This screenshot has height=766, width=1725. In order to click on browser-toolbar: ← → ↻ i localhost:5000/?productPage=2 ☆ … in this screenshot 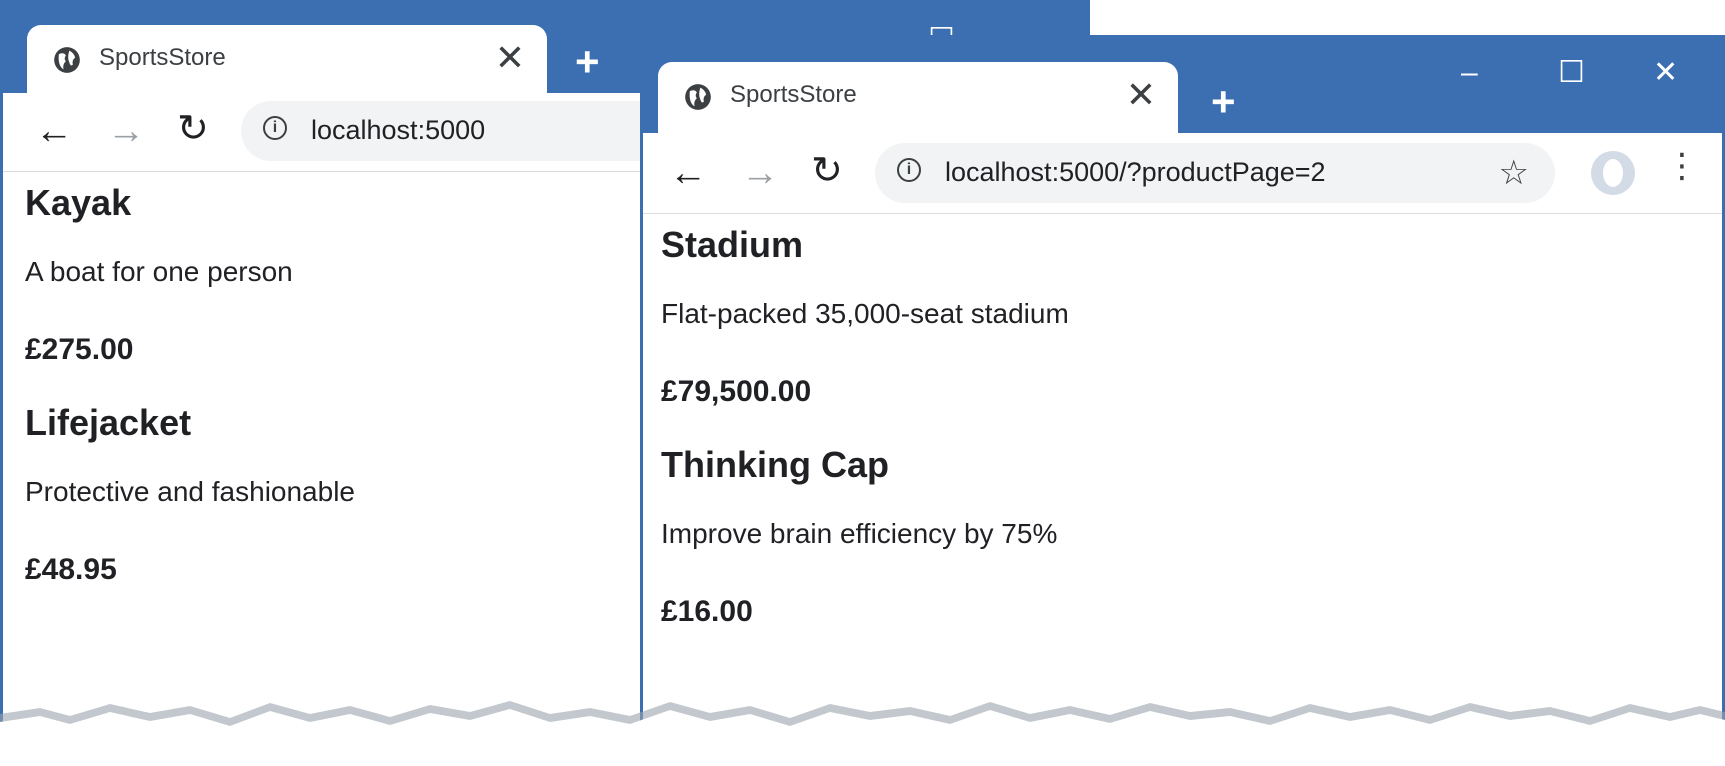, I will do `click(1182, 173)`.